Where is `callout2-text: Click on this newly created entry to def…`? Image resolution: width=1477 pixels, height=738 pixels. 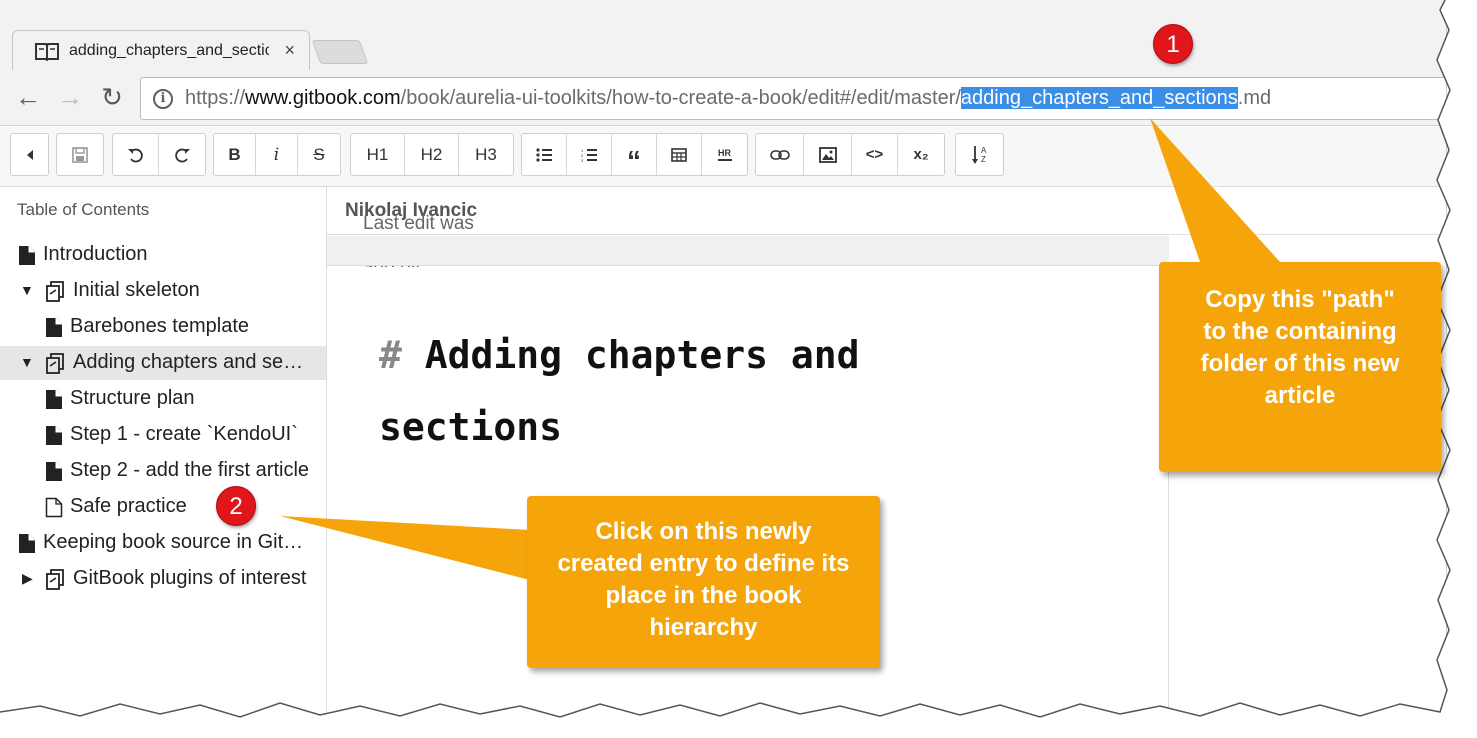 callout2-text: Click on this newly created entry to def… is located at coordinates (703, 579).